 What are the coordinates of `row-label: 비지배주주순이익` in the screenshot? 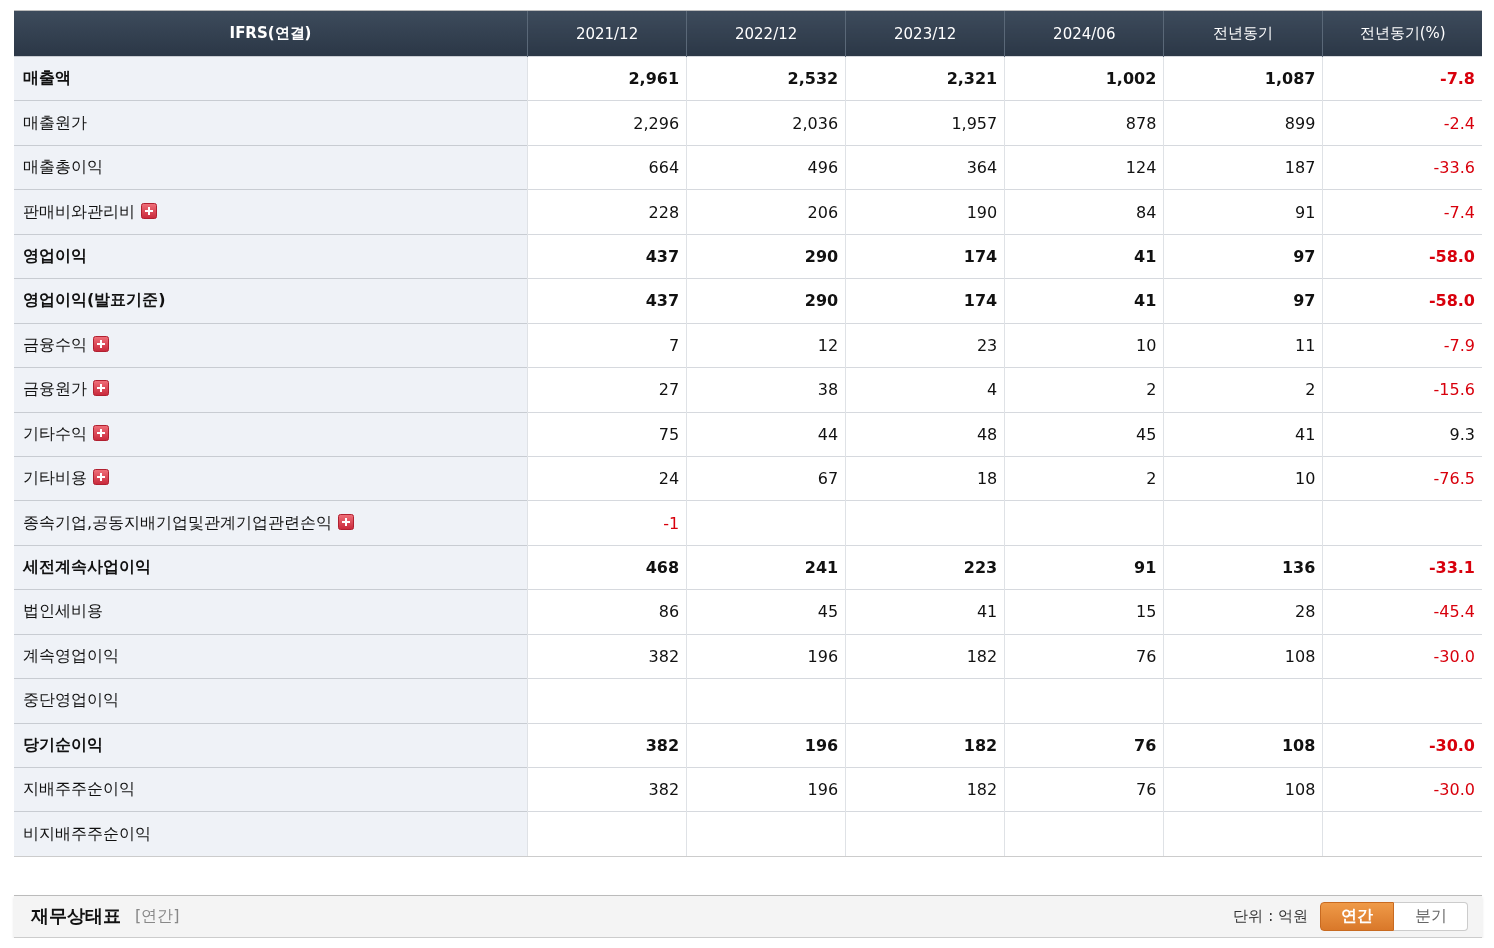 It's located at (87, 833).